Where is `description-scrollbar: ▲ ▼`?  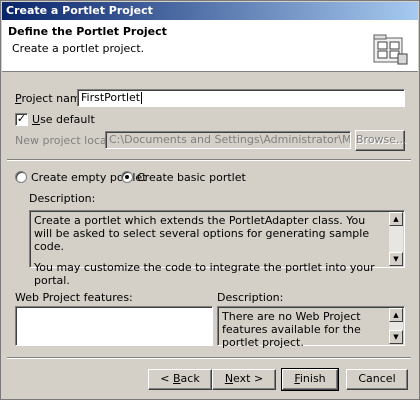
description-scrollbar: ▲ ▼ is located at coordinates (396, 239).